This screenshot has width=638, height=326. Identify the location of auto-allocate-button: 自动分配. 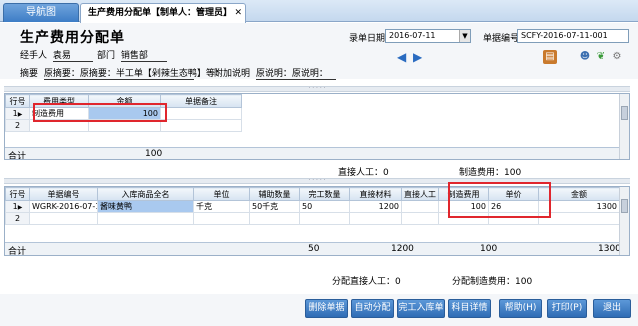
(372, 308).